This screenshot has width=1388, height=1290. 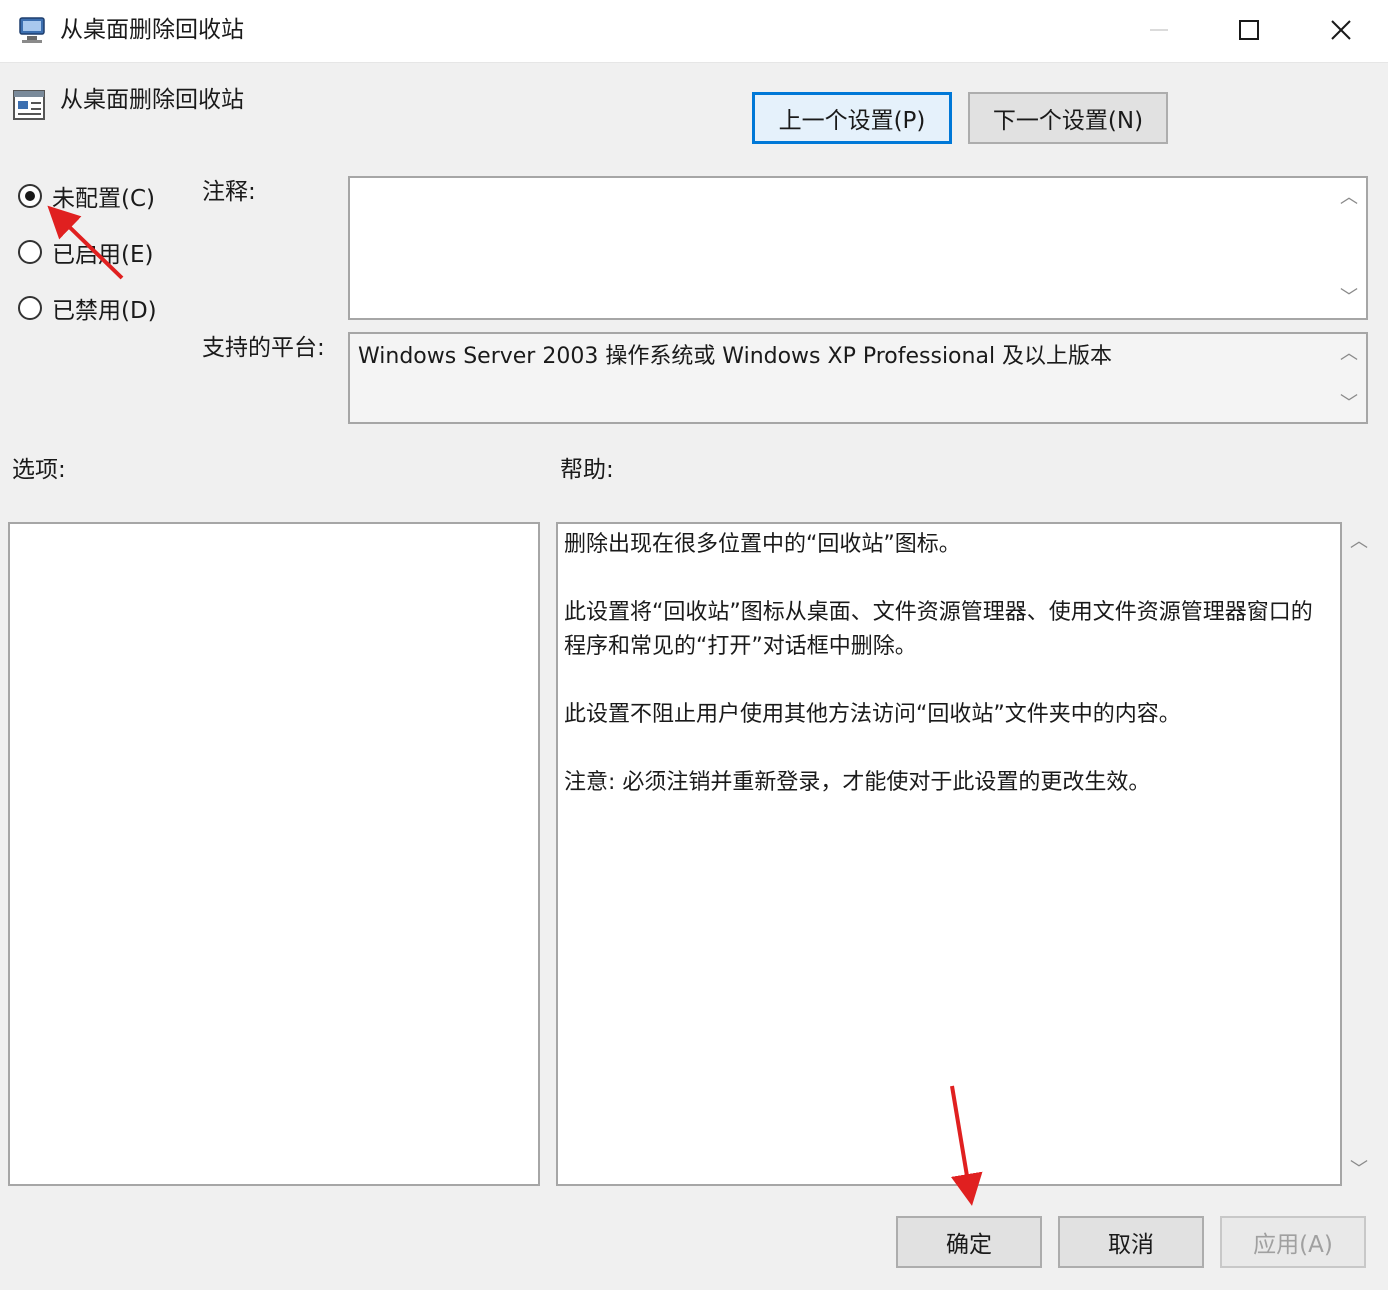 I want to click on radio-button-checked, so click(x=30, y=196).